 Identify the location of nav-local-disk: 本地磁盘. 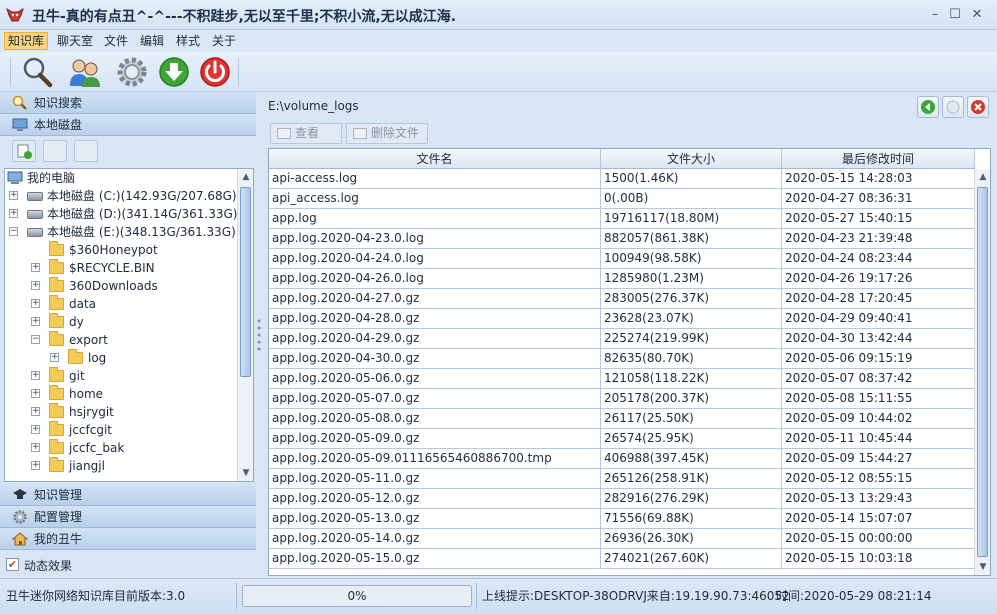
(128, 125).